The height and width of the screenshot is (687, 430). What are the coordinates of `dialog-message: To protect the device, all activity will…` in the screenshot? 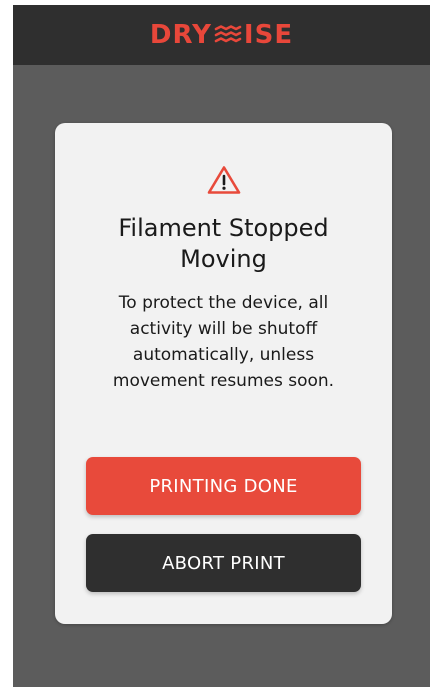 It's located at (223, 342).